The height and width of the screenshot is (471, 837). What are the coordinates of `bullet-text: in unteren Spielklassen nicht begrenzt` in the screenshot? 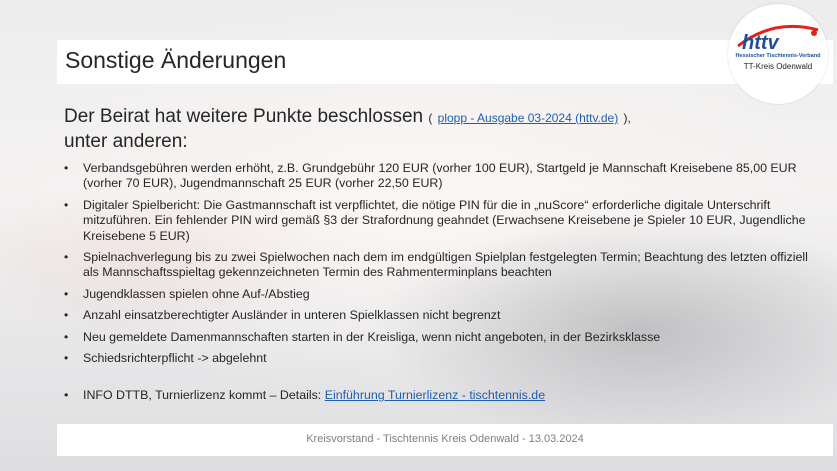 It's located at (394, 315).